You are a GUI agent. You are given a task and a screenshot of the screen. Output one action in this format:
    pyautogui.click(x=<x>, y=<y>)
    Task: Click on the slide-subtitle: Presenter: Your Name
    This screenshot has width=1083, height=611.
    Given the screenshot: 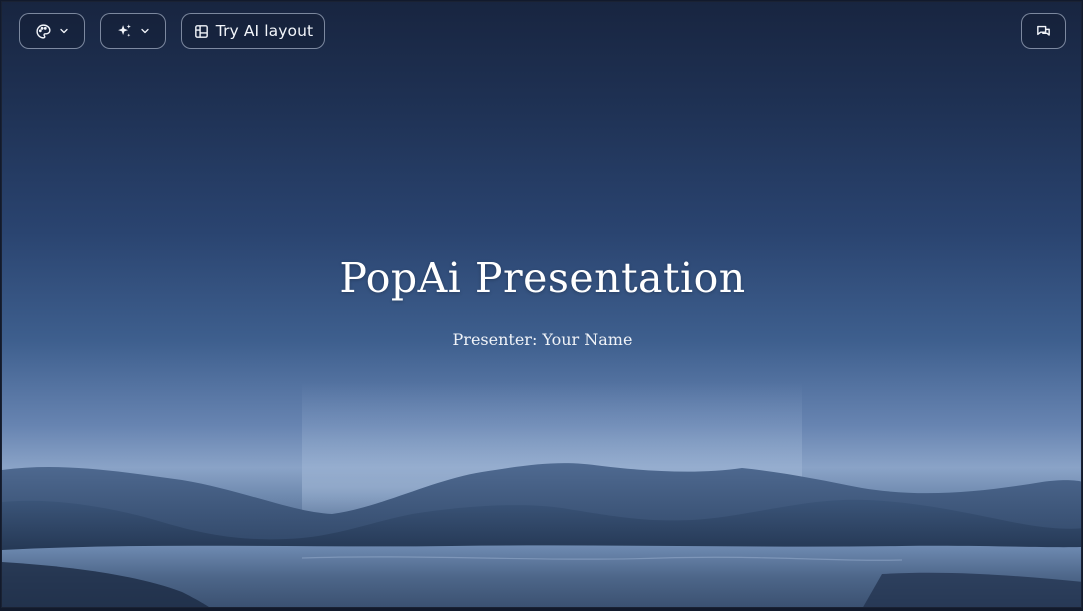 What is the action you would take?
    pyautogui.click(x=541, y=339)
    